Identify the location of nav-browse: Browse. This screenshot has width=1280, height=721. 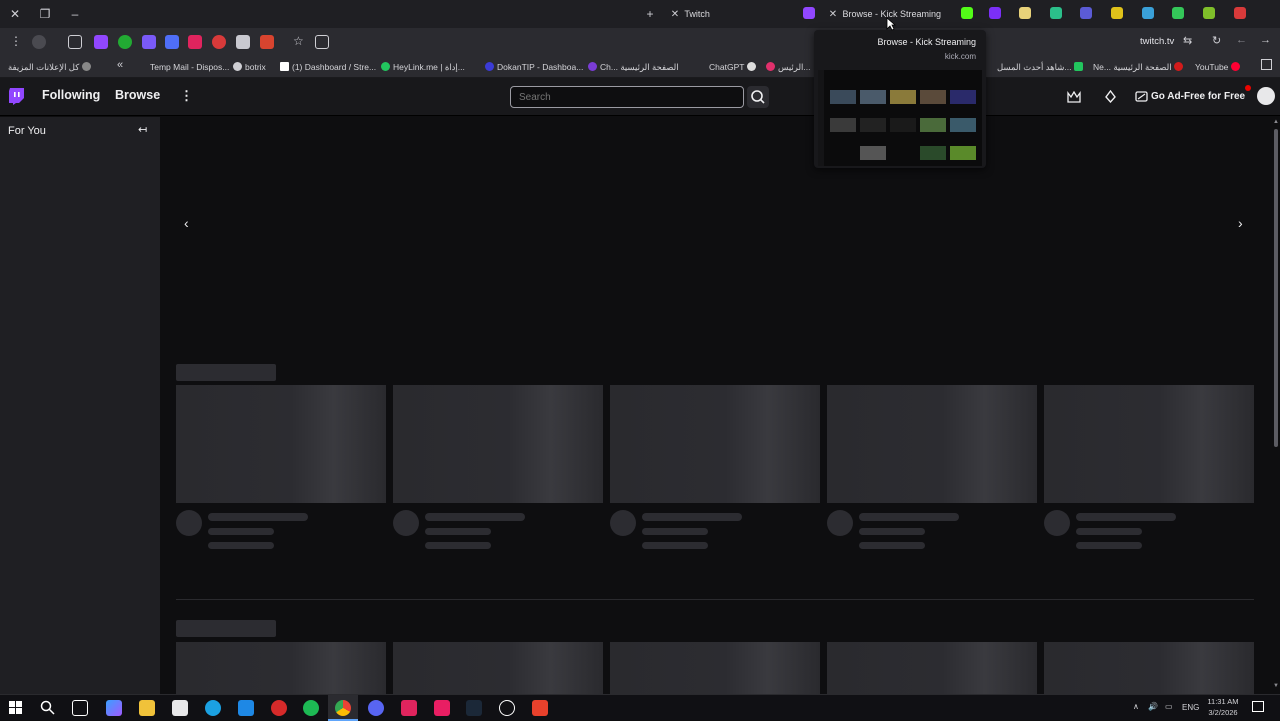
(137, 95).